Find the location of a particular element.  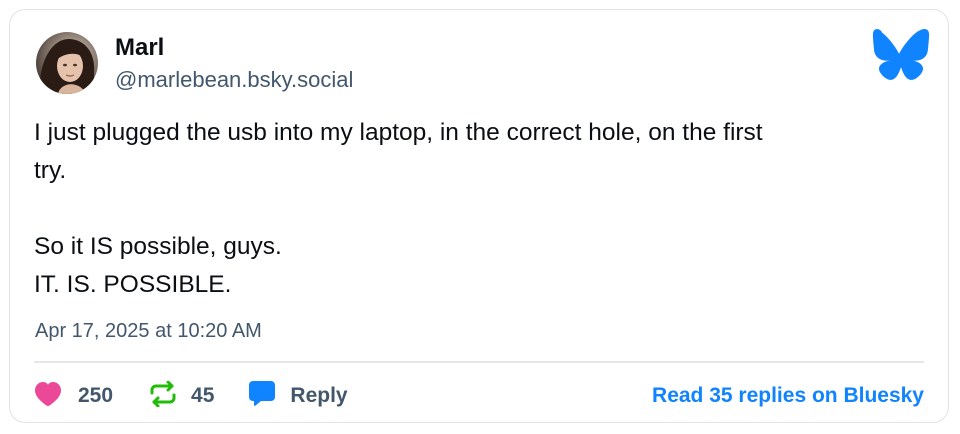

post-timestamp: Apr 17, 2025 at 10:20 AM is located at coordinates (148, 331).